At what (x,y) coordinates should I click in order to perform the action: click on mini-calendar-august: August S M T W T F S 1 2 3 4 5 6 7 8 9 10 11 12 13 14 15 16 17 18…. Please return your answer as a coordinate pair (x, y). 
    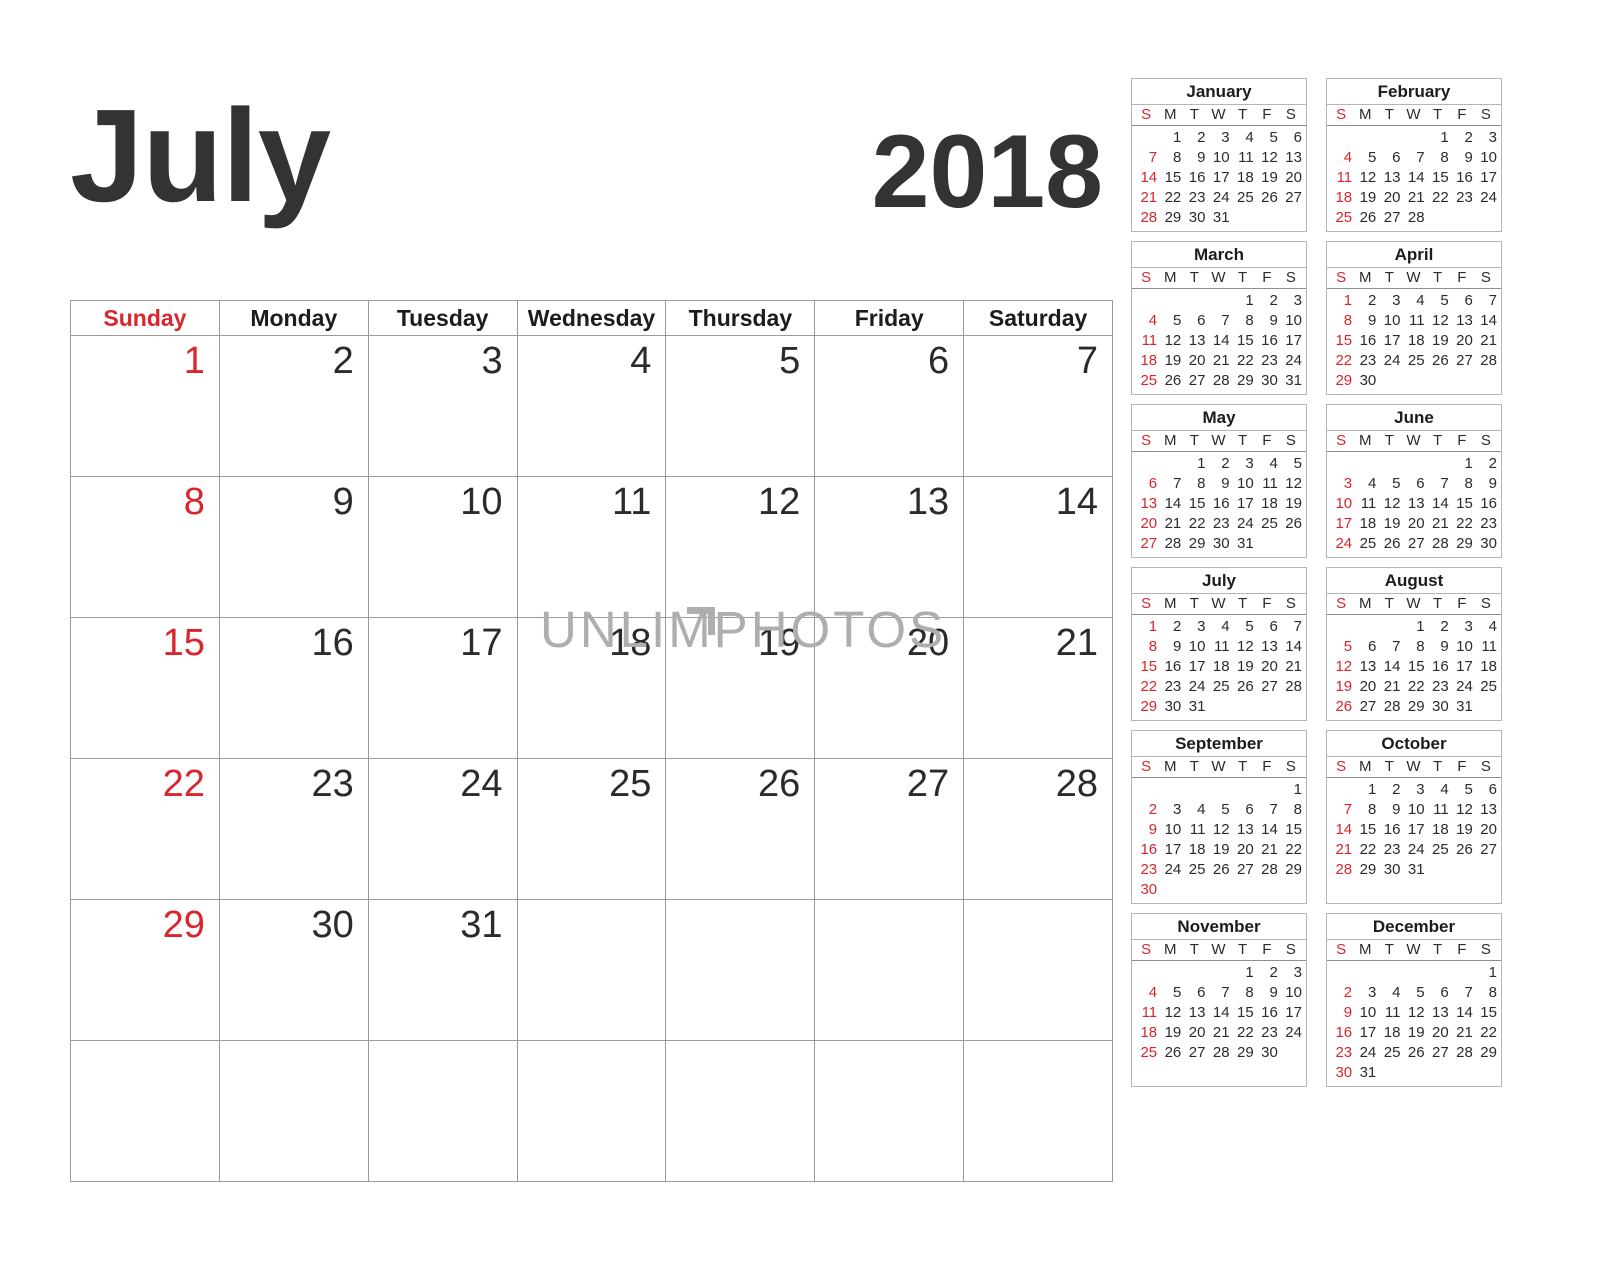
    Looking at the image, I should click on (1414, 644).